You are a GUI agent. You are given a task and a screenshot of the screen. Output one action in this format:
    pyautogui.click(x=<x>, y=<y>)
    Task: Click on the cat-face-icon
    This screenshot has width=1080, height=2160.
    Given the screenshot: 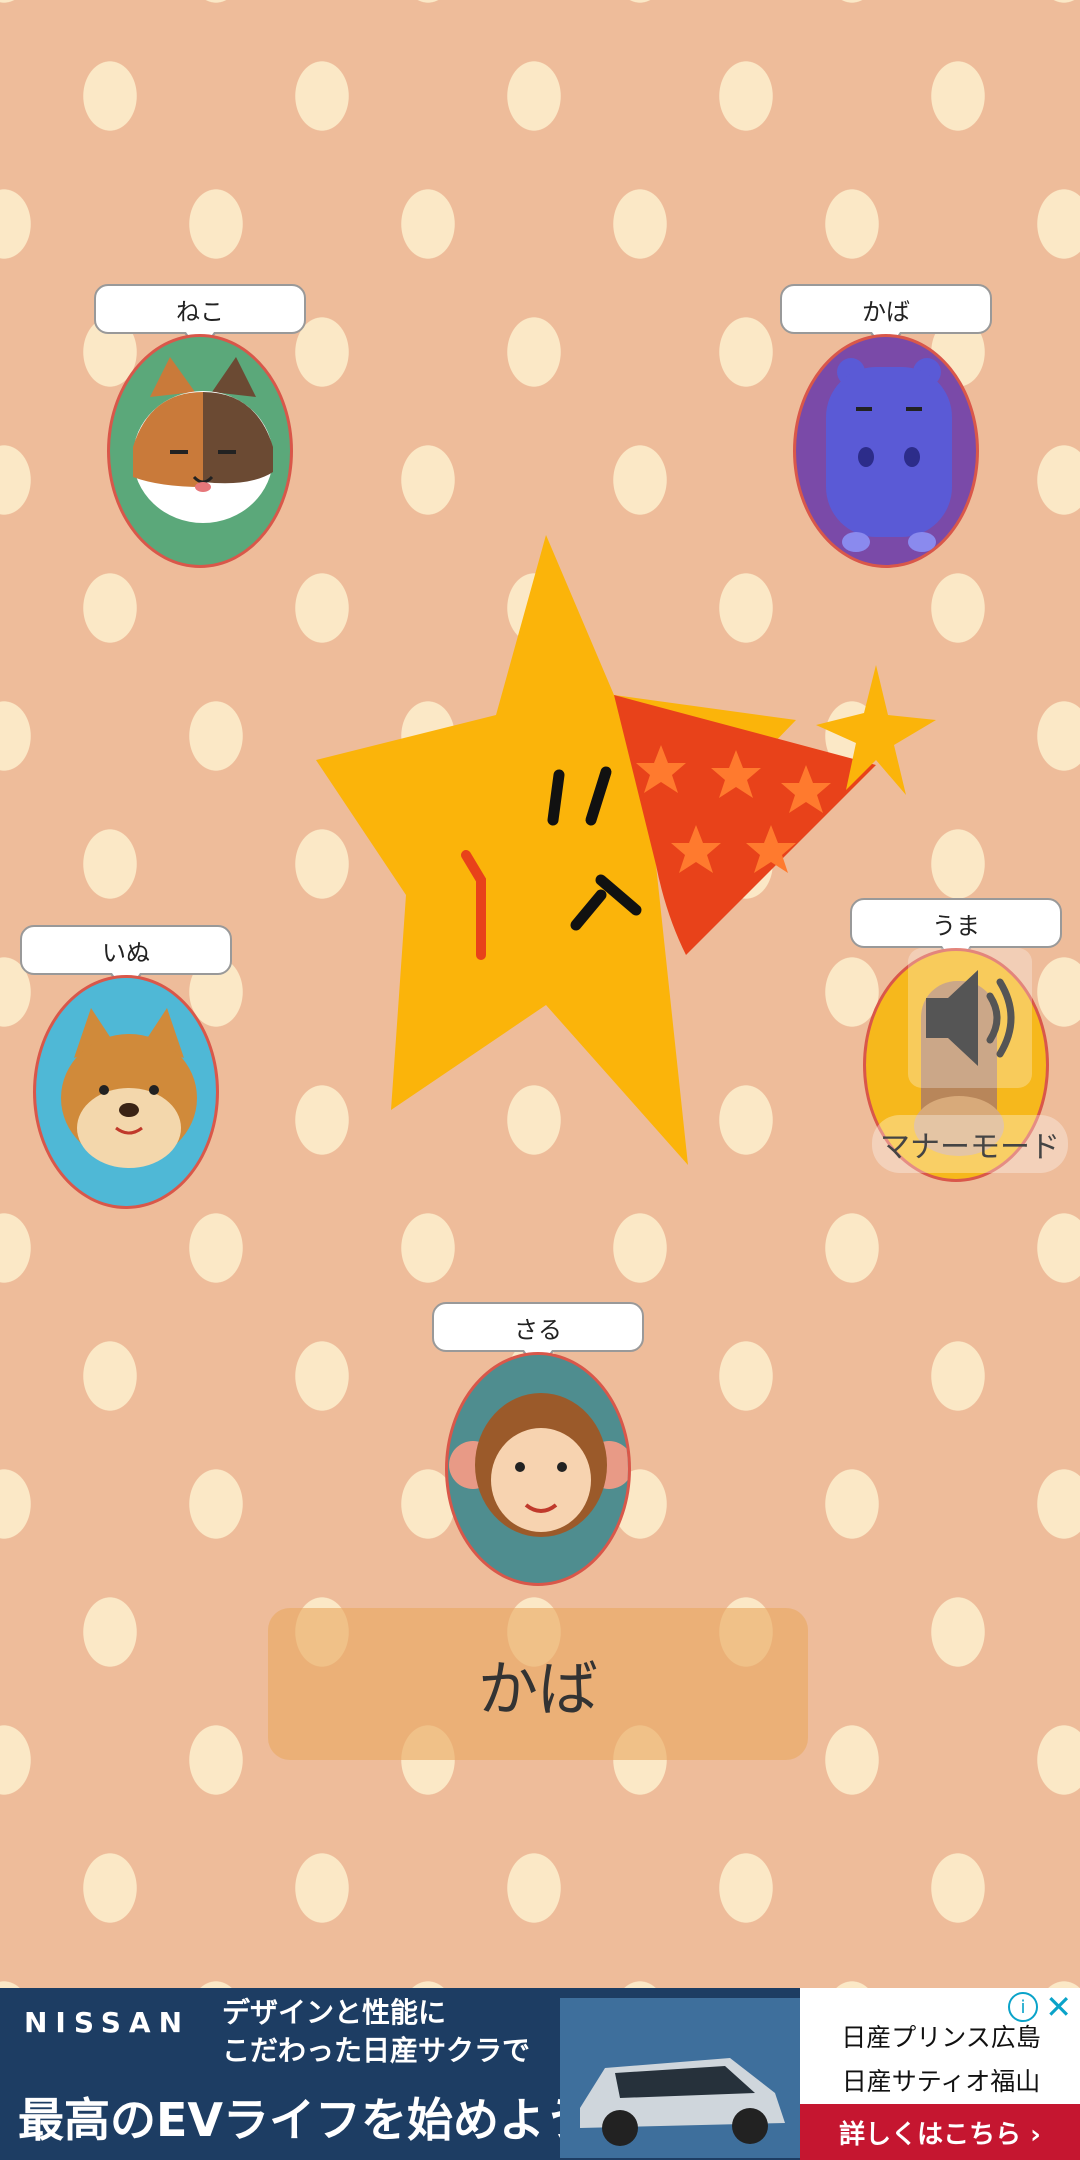 What is the action you would take?
    pyautogui.click(x=203, y=440)
    